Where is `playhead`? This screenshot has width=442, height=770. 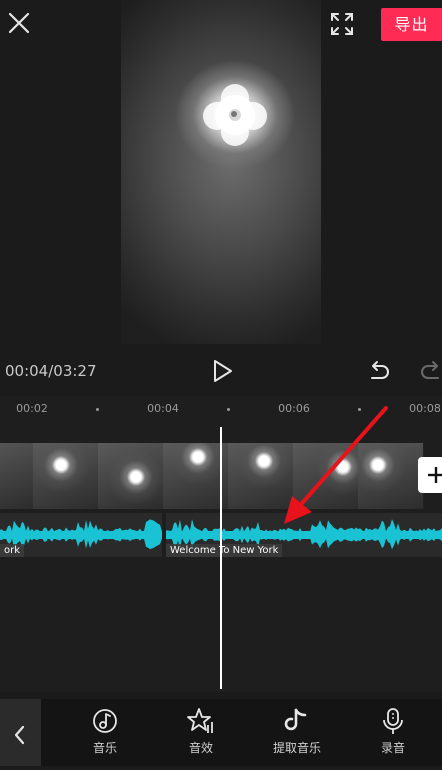
playhead is located at coordinates (221, 558).